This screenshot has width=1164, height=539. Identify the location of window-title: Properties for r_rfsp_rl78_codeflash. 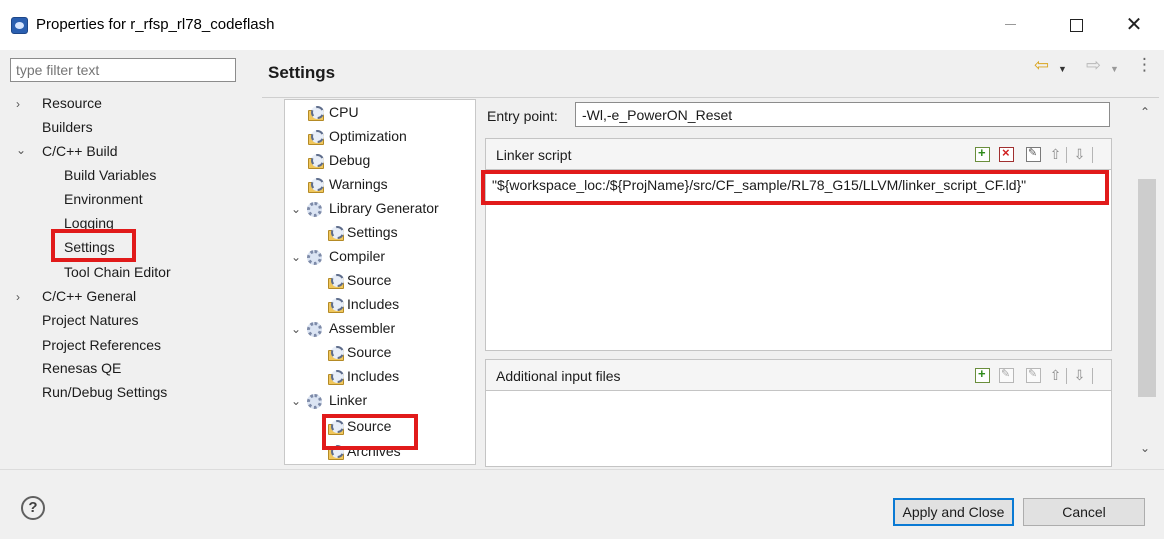
(155, 24).